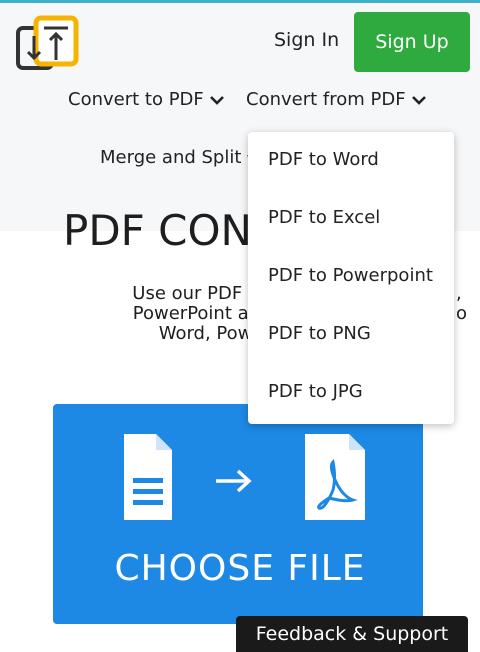  What do you see at coordinates (335, 477) in the screenshot?
I see `pdf-file-icon` at bounding box center [335, 477].